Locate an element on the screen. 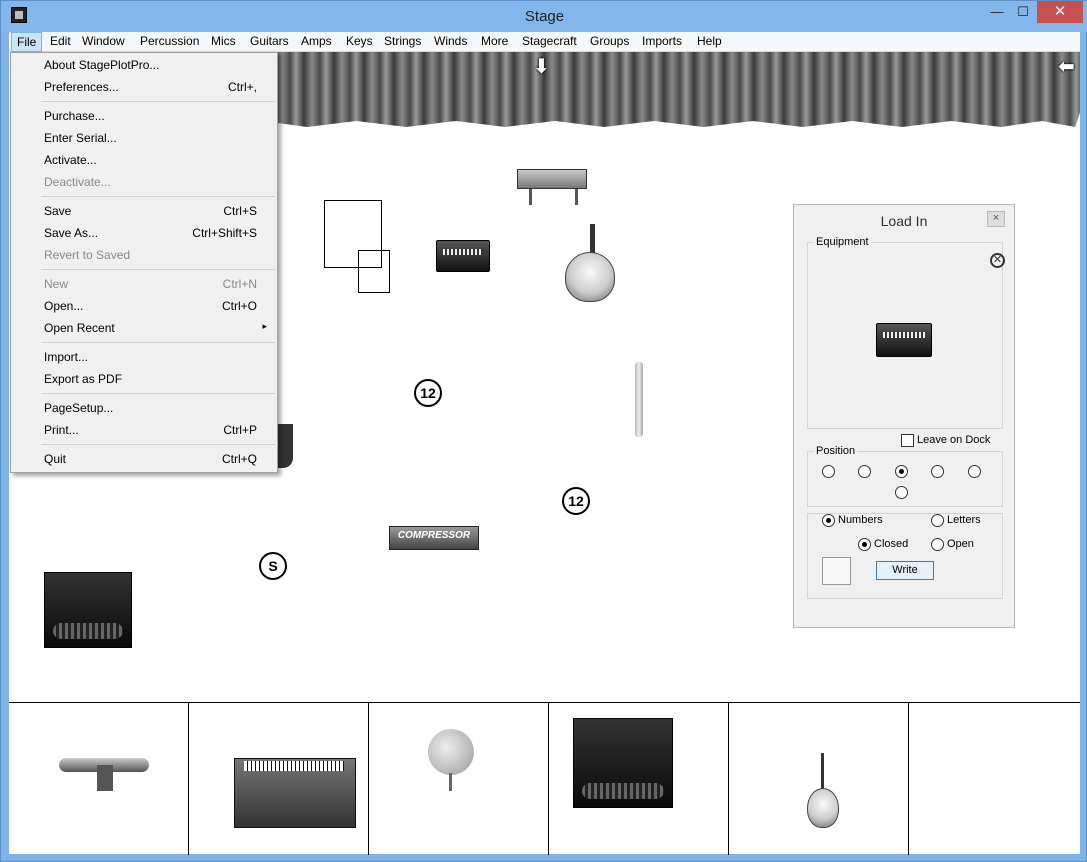  minimize-button: — is located at coordinates (997, 12).